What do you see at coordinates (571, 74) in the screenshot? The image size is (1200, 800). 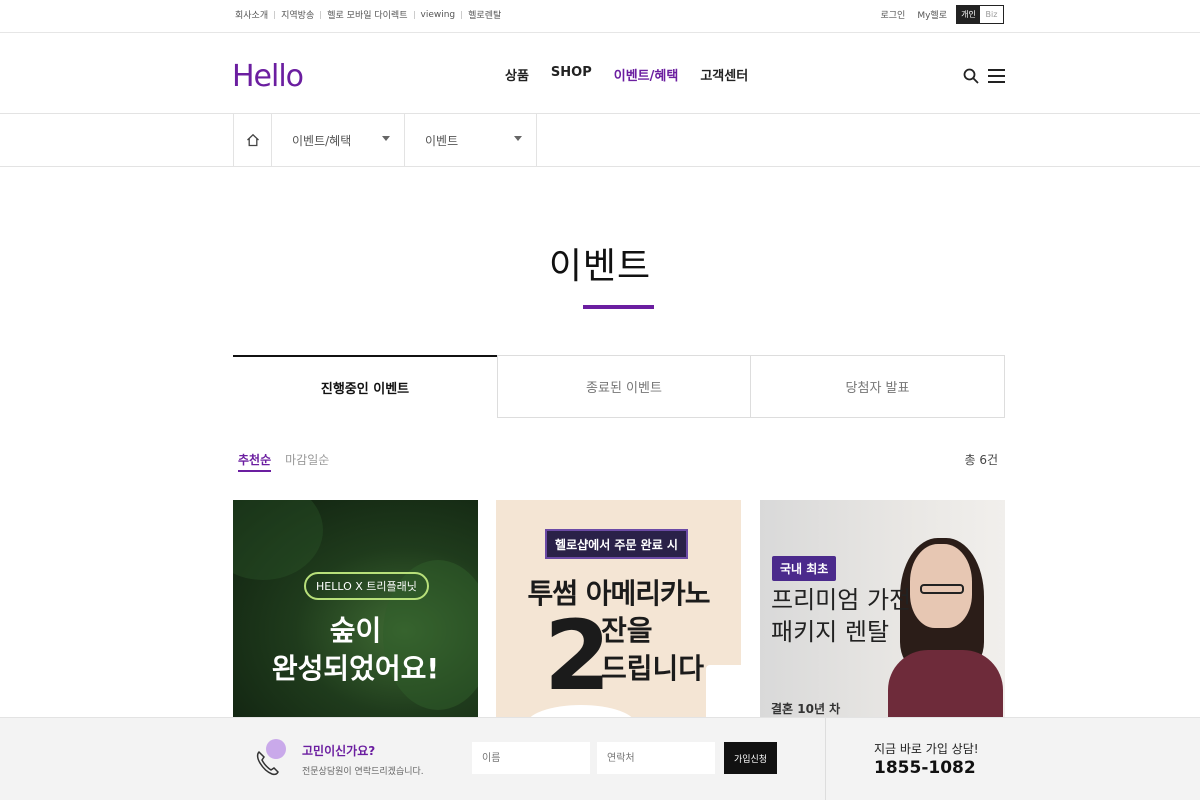 I see `nav-shop: SHOP` at bounding box center [571, 74].